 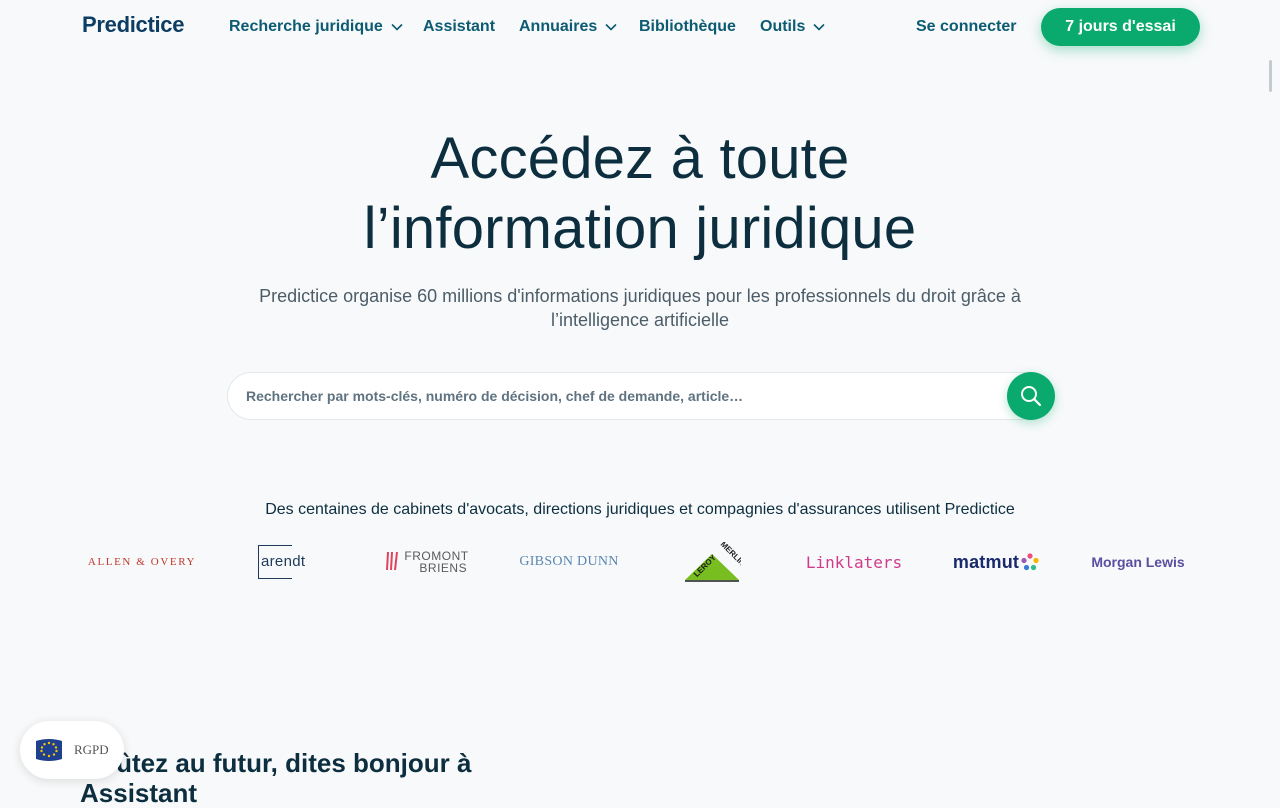 What do you see at coordinates (558, 26) in the screenshot?
I see `nav-item-label: Annuaires` at bounding box center [558, 26].